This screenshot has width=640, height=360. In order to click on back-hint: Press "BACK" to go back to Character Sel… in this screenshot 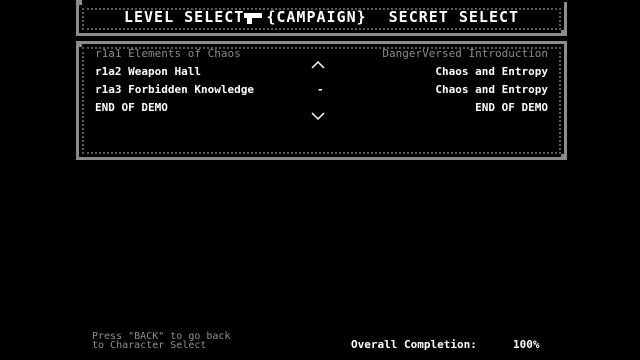, I will do `click(161, 341)`.